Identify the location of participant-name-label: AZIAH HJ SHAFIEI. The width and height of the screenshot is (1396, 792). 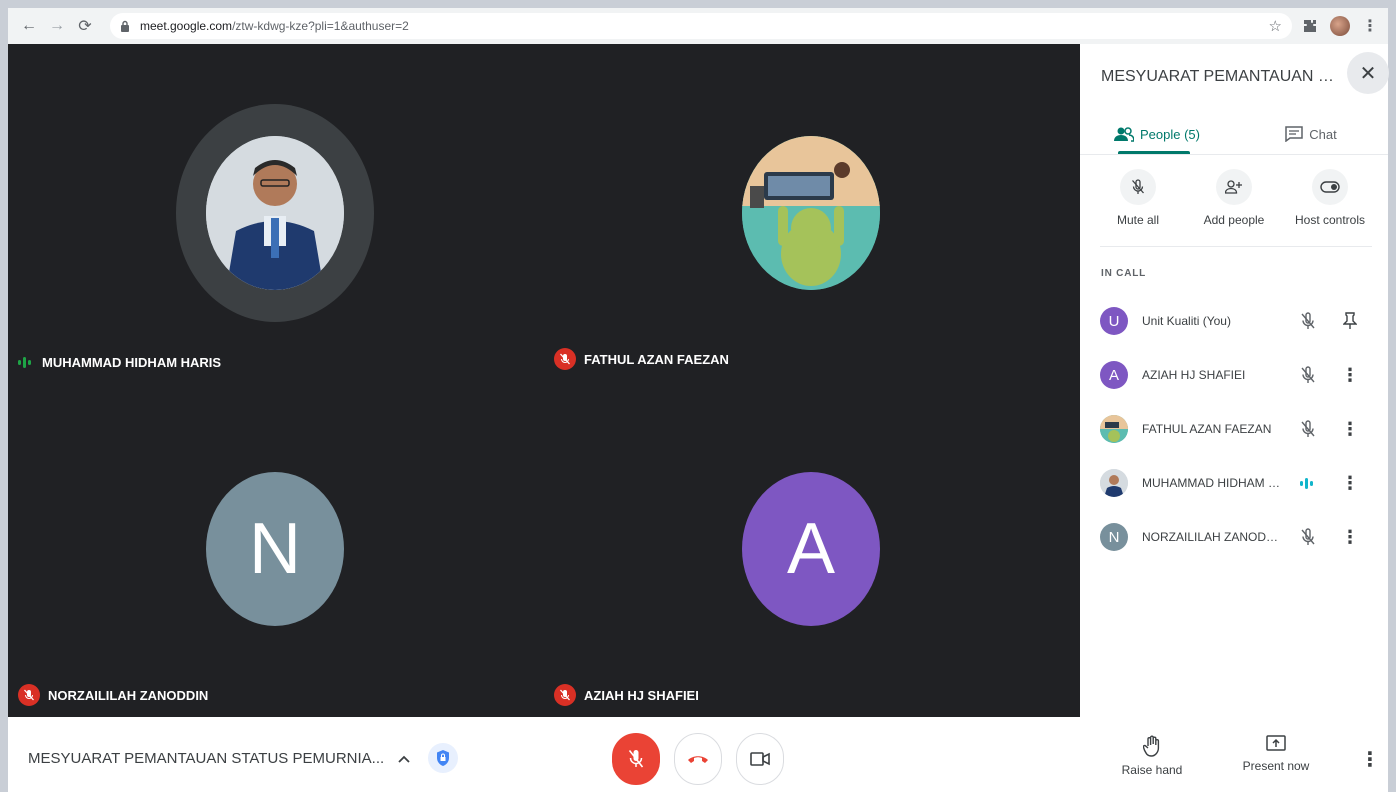
(626, 695).